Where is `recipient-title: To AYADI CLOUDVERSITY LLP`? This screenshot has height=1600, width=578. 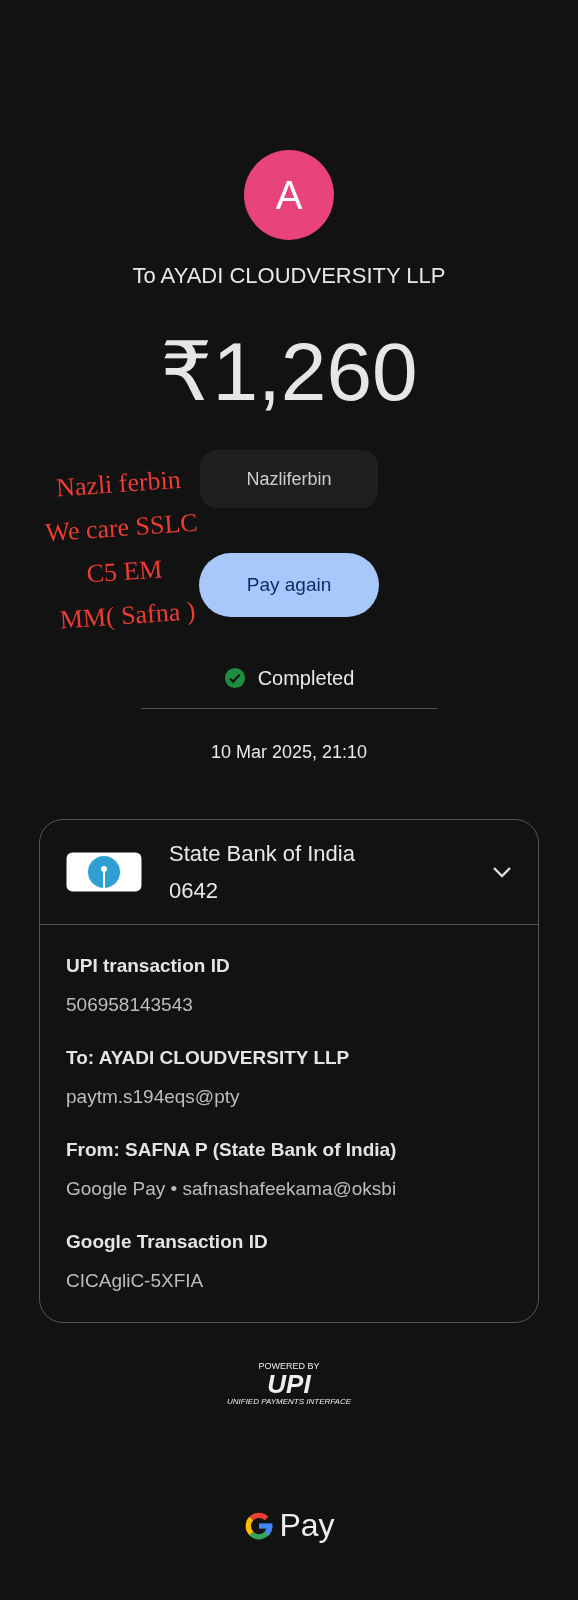
recipient-title: To AYADI CLOUDVERSITY LLP is located at coordinates (289, 276).